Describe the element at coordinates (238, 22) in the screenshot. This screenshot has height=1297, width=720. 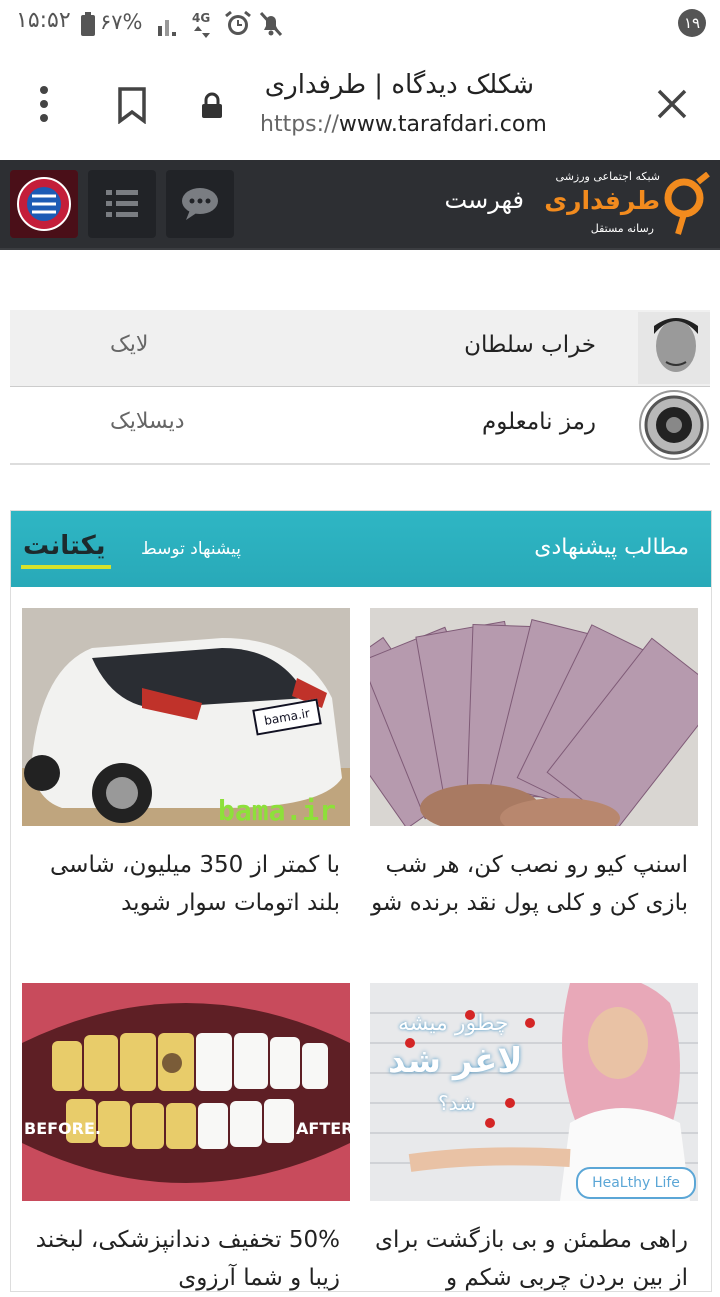
I see `alarm-icon` at that location.